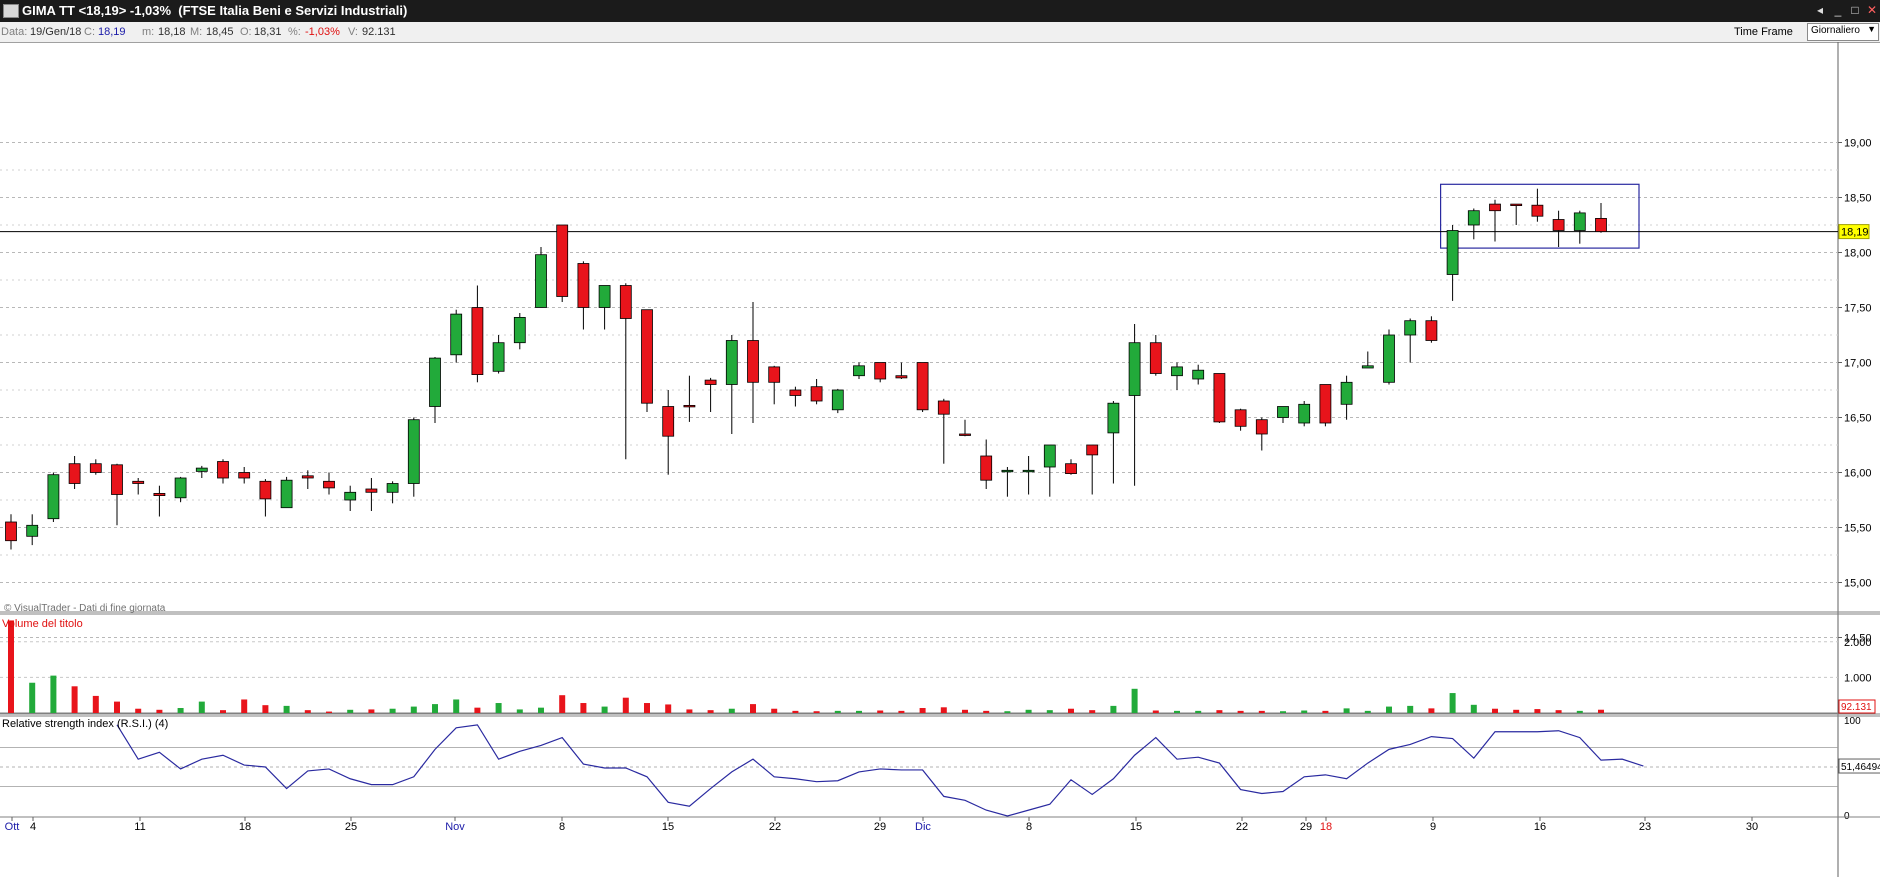  Describe the element at coordinates (33, 827) in the screenshot. I see `x-tick-label: 4` at that location.